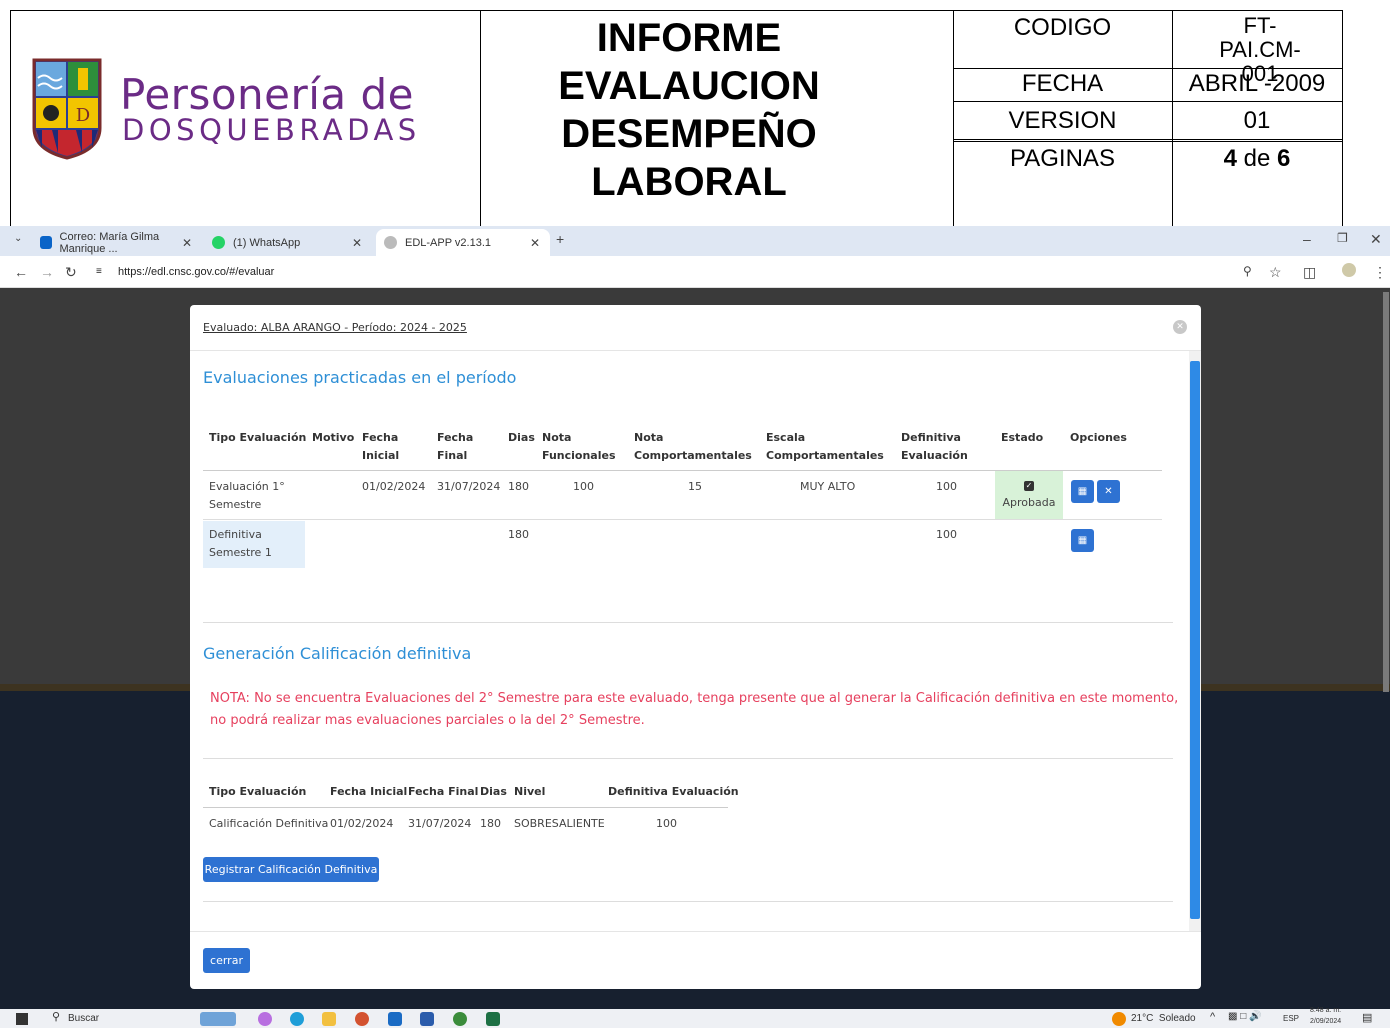  Describe the element at coordinates (1062, 158) in the screenshot. I see `meta-label-paginas: PAGINAS` at that location.